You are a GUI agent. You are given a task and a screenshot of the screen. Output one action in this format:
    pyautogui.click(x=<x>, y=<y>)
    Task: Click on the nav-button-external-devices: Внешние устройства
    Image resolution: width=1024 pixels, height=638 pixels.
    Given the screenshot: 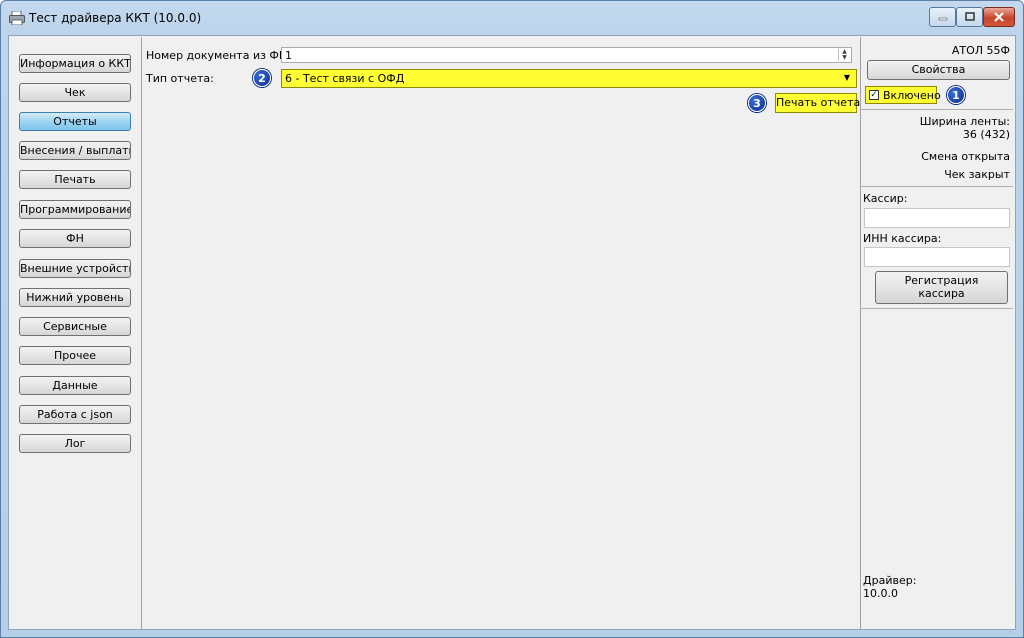 What is the action you would take?
    pyautogui.click(x=75, y=268)
    